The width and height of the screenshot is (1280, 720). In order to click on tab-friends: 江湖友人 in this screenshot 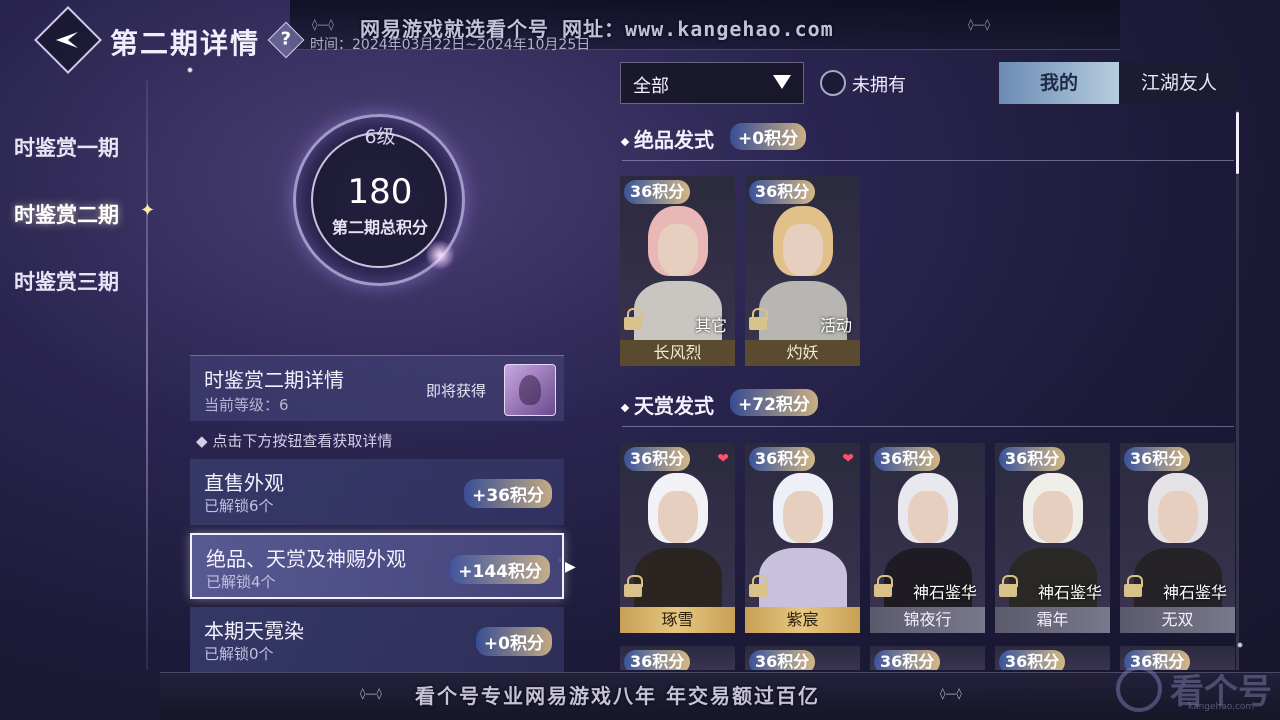, I will do `click(1179, 83)`.